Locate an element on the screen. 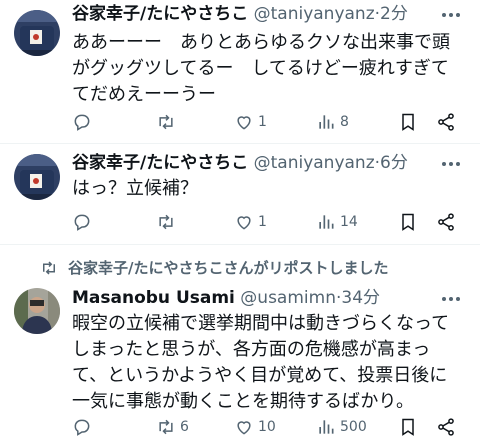 This screenshot has width=480, height=440. tweet-header: Masanobu Usami @usamimn·34分 is located at coordinates (226, 298).